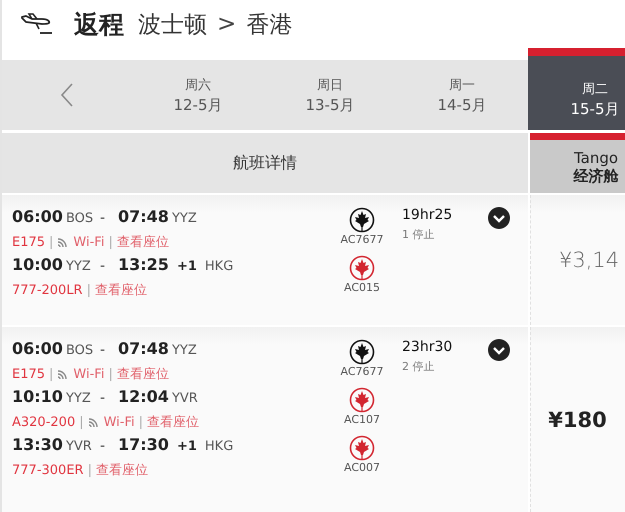 The width and height of the screenshot is (625, 512). Describe the element at coordinates (576, 89) in the screenshot. I see `date-tab: 周二 15-5月` at that location.